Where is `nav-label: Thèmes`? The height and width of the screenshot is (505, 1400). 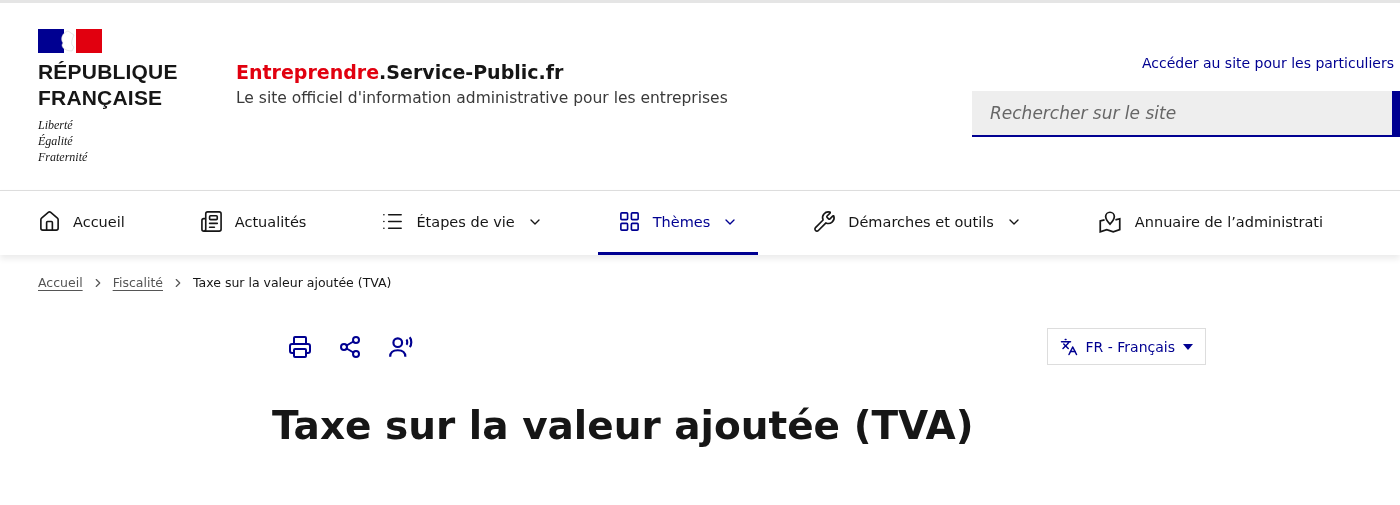
nav-label: Thèmes is located at coordinates (681, 221).